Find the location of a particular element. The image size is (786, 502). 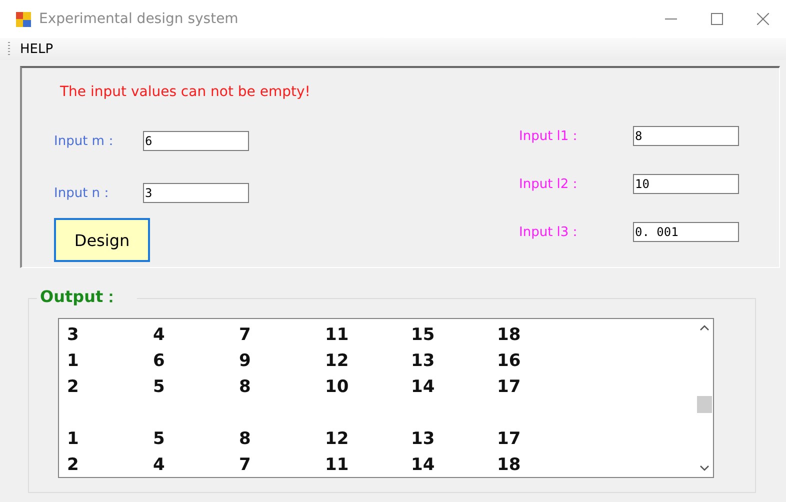

app-icon is located at coordinates (23, 19).